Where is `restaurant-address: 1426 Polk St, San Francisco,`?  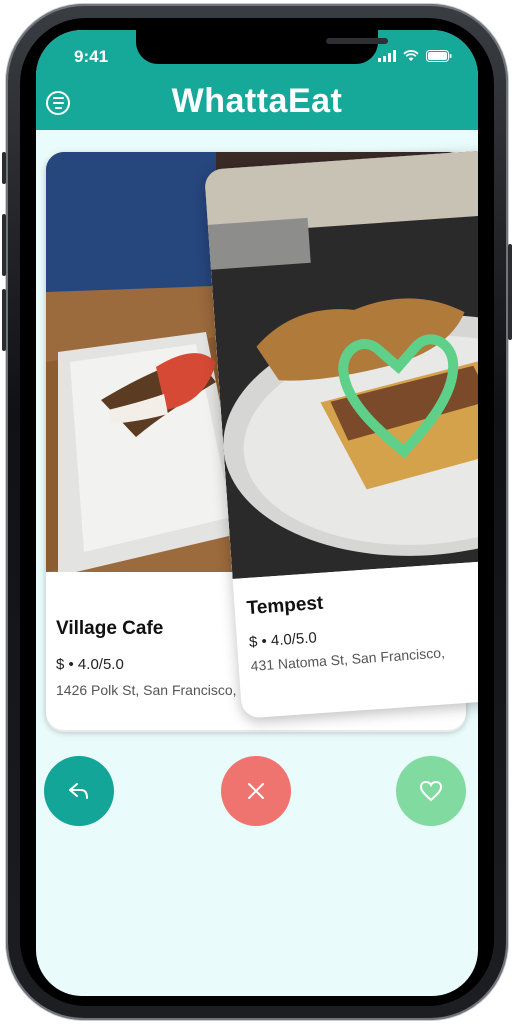 restaurant-address: 1426 Polk St, San Francisco, is located at coordinates (146, 690).